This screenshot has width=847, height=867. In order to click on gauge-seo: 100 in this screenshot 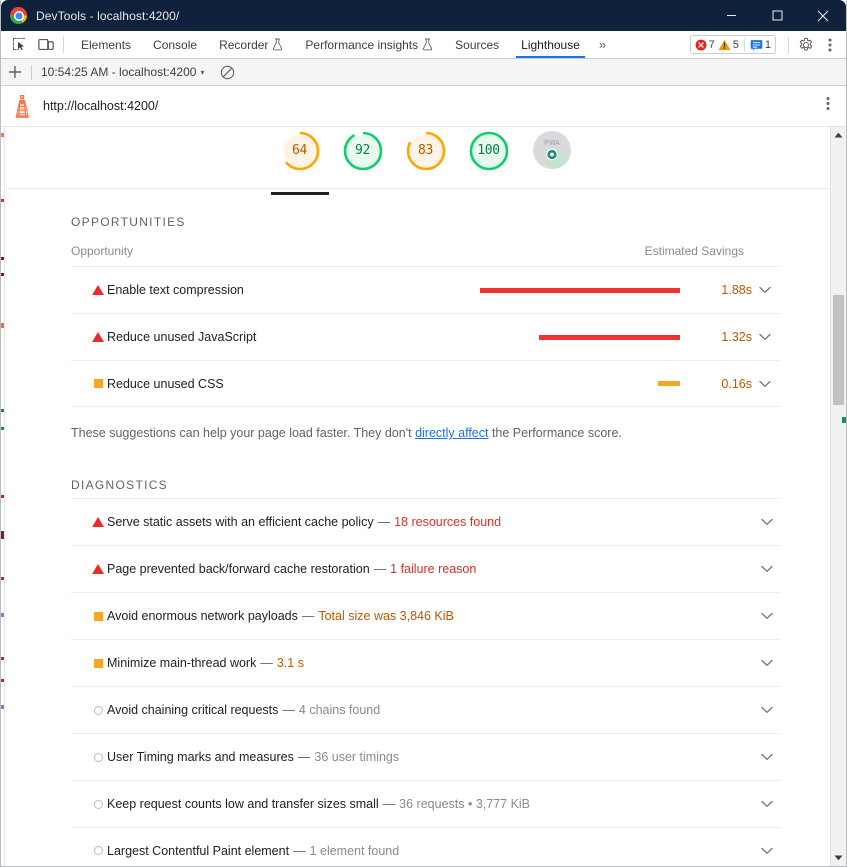, I will do `click(489, 158)`.